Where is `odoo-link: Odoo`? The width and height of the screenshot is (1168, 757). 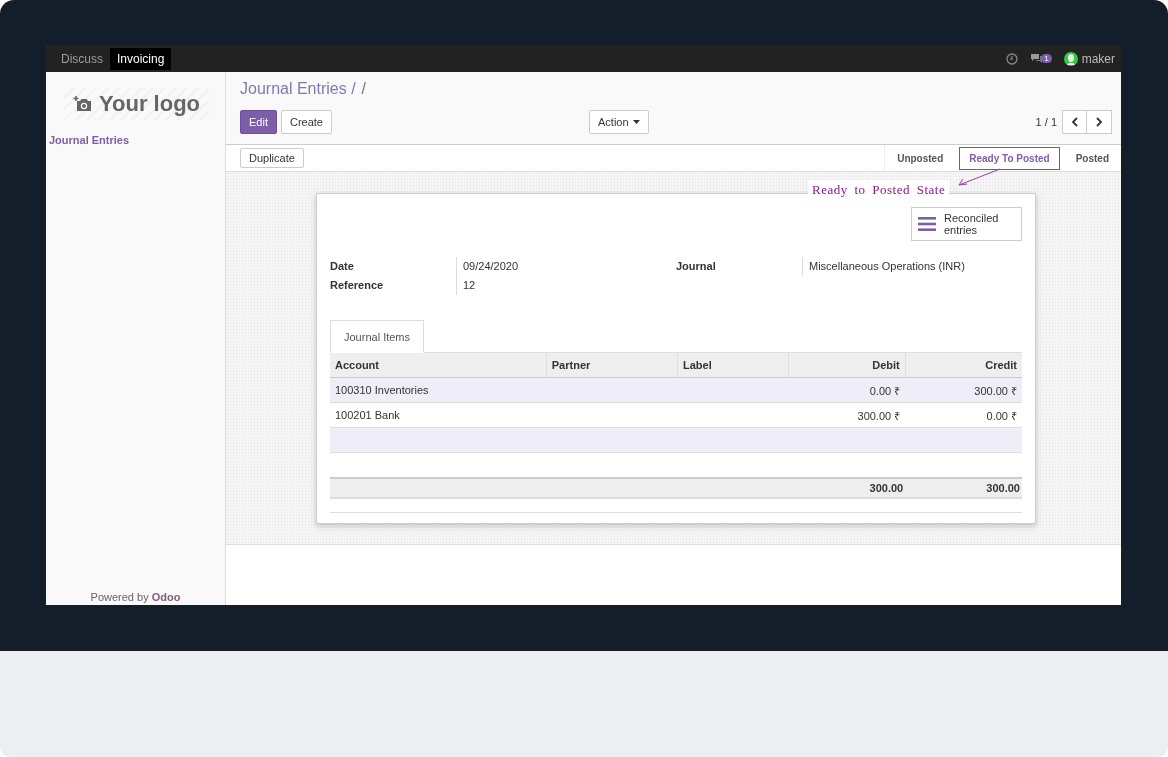 odoo-link: Odoo is located at coordinates (166, 597).